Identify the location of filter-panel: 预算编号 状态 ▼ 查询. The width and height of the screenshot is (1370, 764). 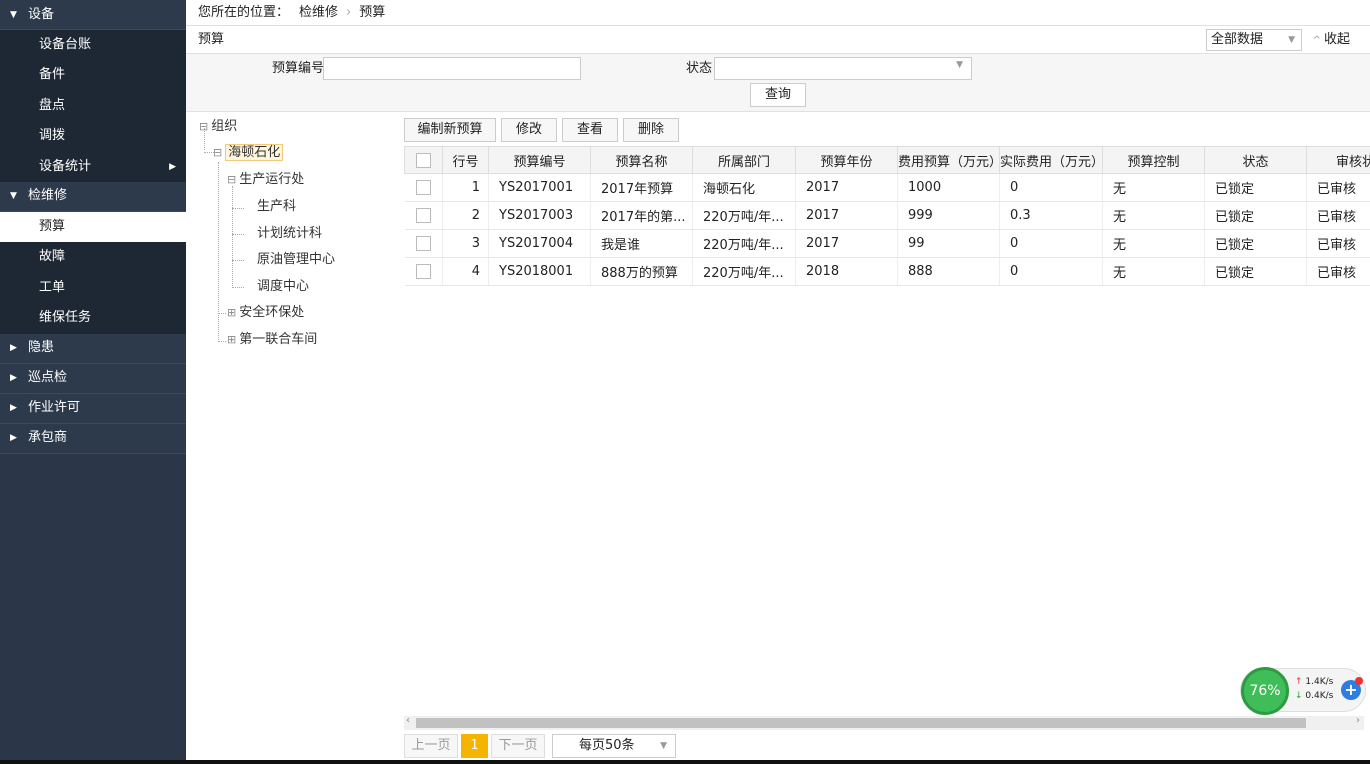
(778, 83).